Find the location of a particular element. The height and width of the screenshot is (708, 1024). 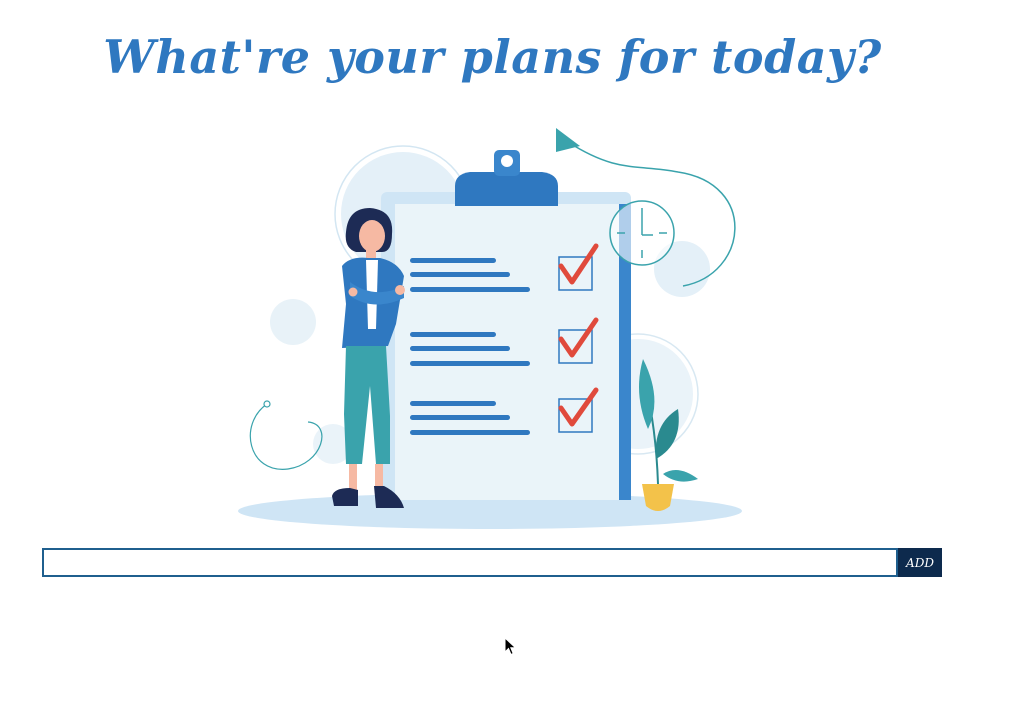

bg-circle-small is located at coordinates (293, 322).